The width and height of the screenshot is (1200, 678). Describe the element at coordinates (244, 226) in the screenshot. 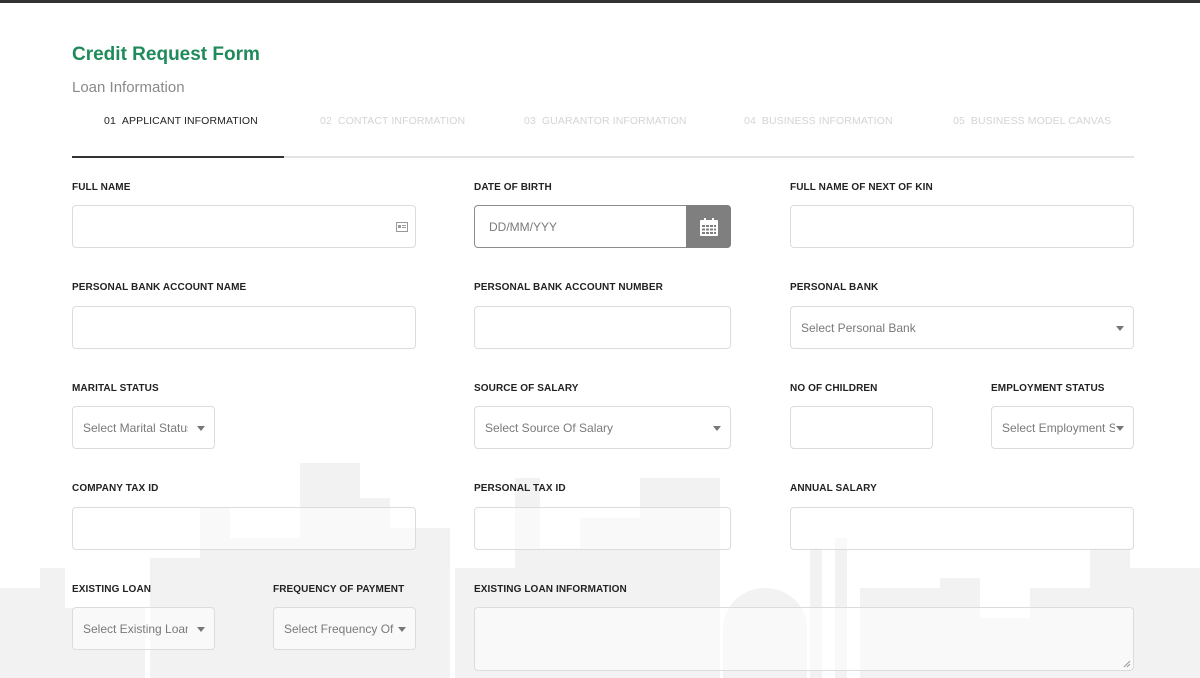

I see `full-name-field` at that location.